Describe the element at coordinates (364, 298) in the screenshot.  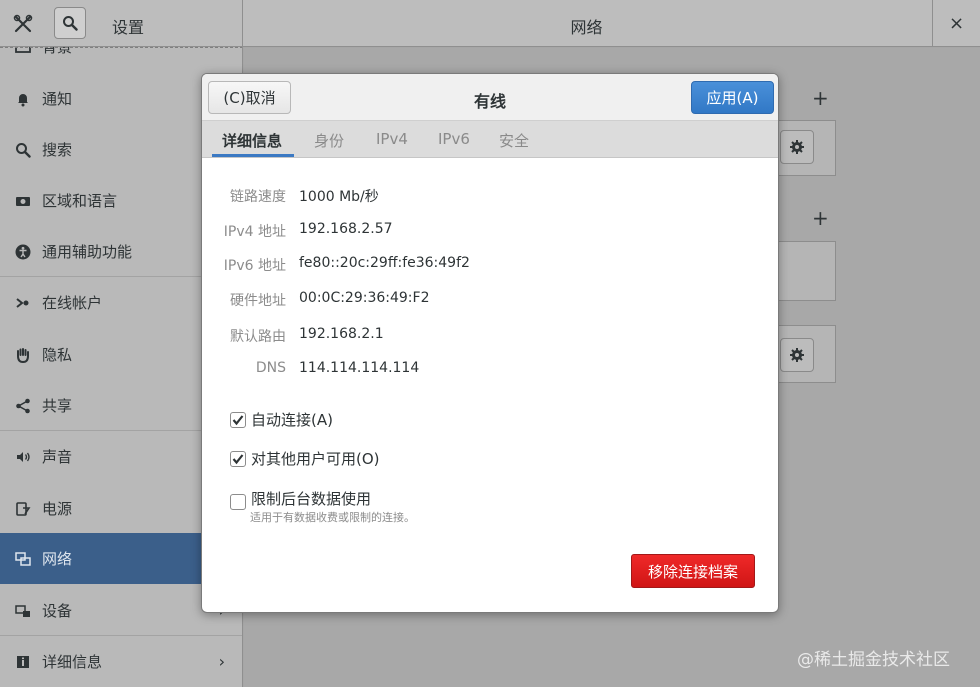
I see `hardware-address-value: 00:0C:29:36:49:F2` at that location.